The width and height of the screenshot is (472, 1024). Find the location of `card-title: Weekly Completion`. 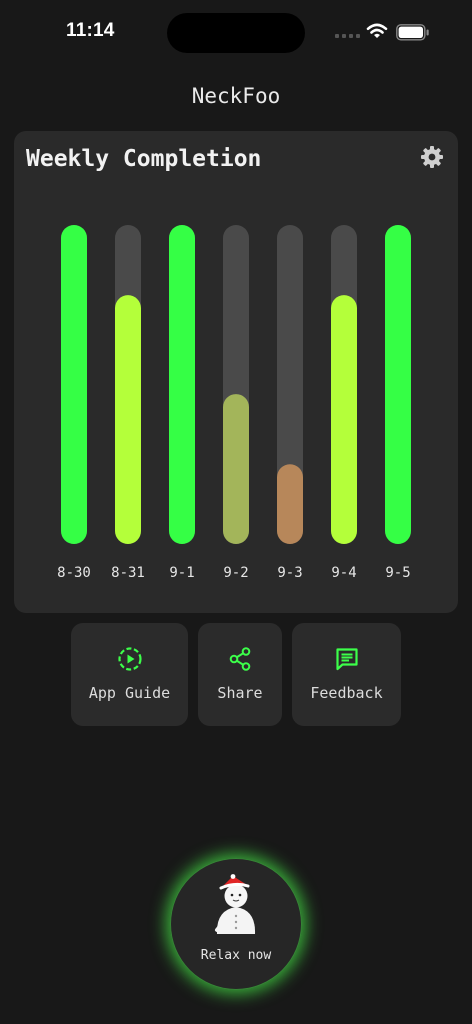

card-title: Weekly Completion is located at coordinates (144, 159).